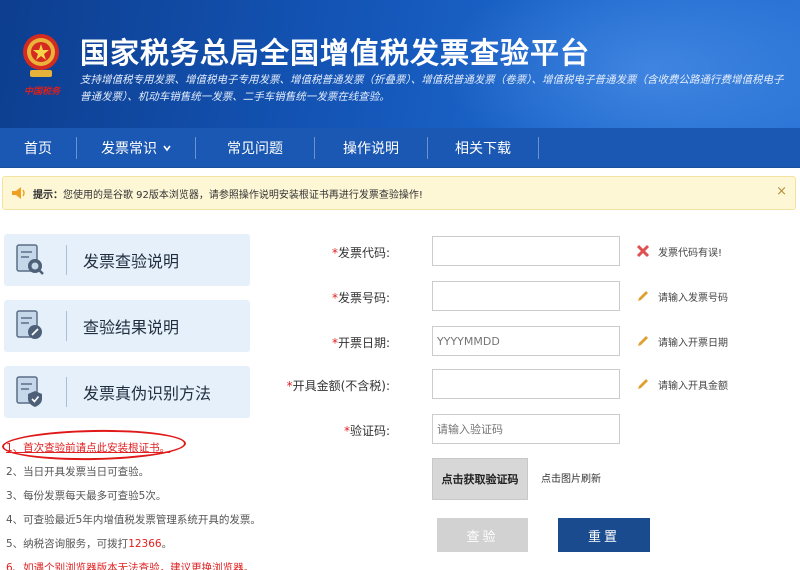  Describe the element at coordinates (48, 195) in the screenshot. I see `notice-prefix: 提示：` at that location.